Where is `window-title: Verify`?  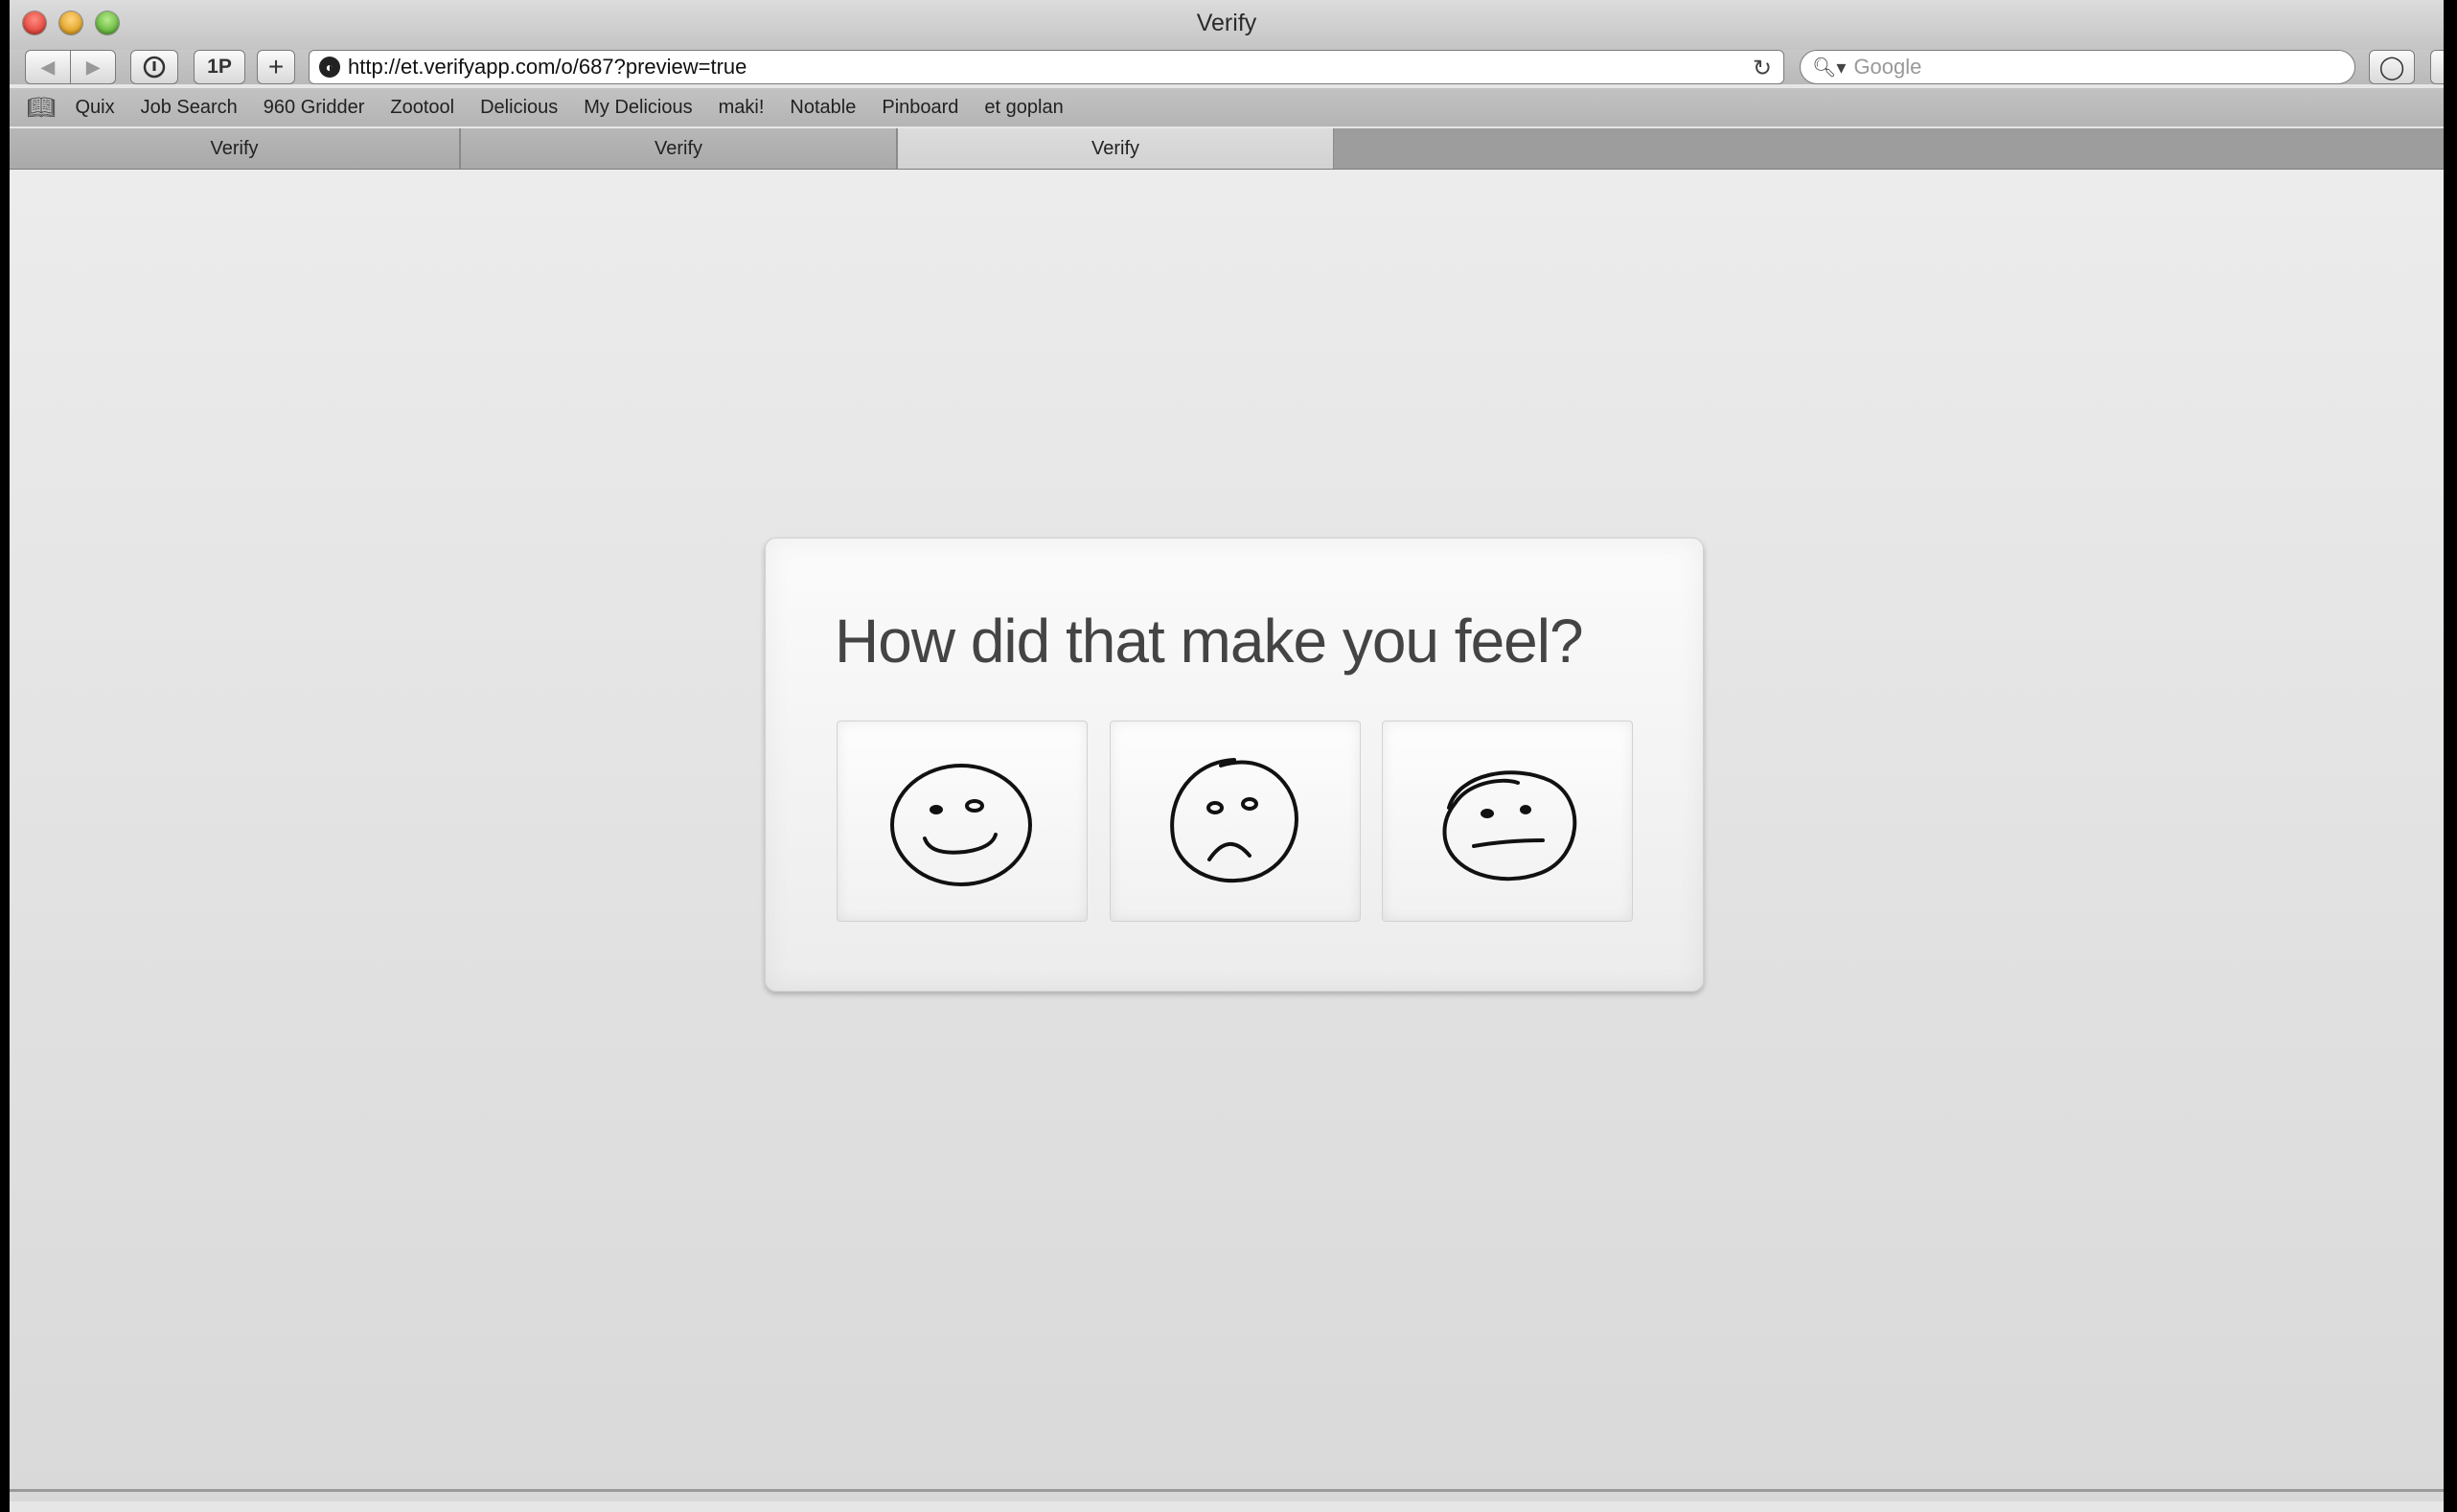
window-title: Verify is located at coordinates (1226, 23).